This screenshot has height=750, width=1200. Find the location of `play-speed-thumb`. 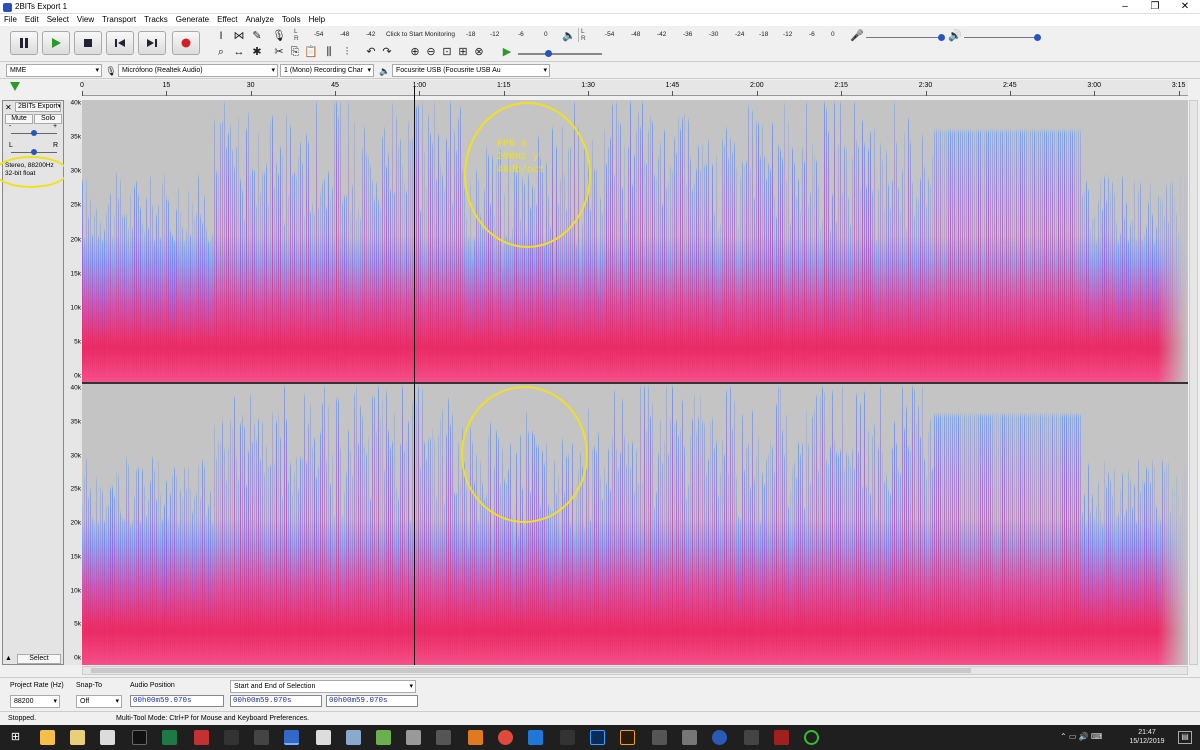

play-speed-thumb is located at coordinates (548, 53).